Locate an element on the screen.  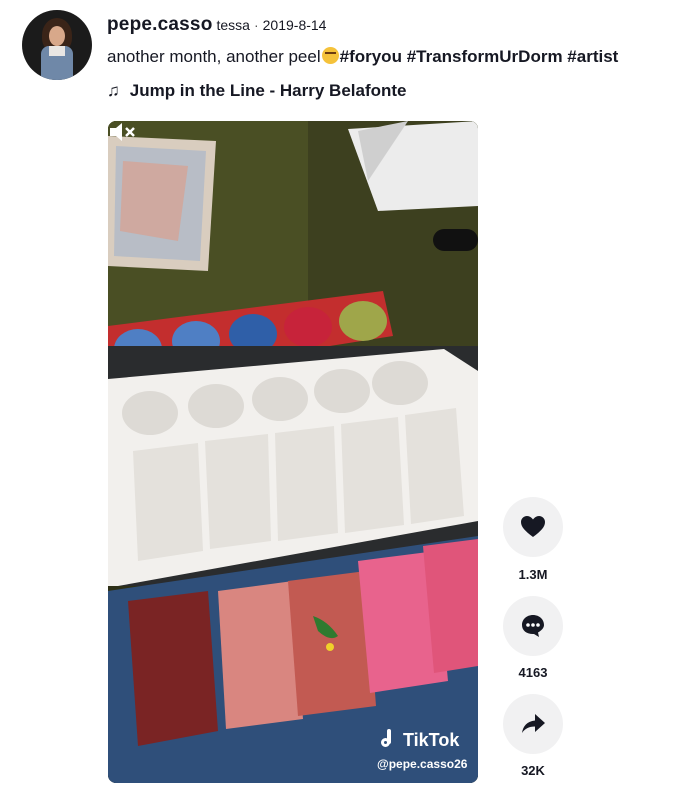
star-struck-emoji-icon is located at coordinates (330, 55).